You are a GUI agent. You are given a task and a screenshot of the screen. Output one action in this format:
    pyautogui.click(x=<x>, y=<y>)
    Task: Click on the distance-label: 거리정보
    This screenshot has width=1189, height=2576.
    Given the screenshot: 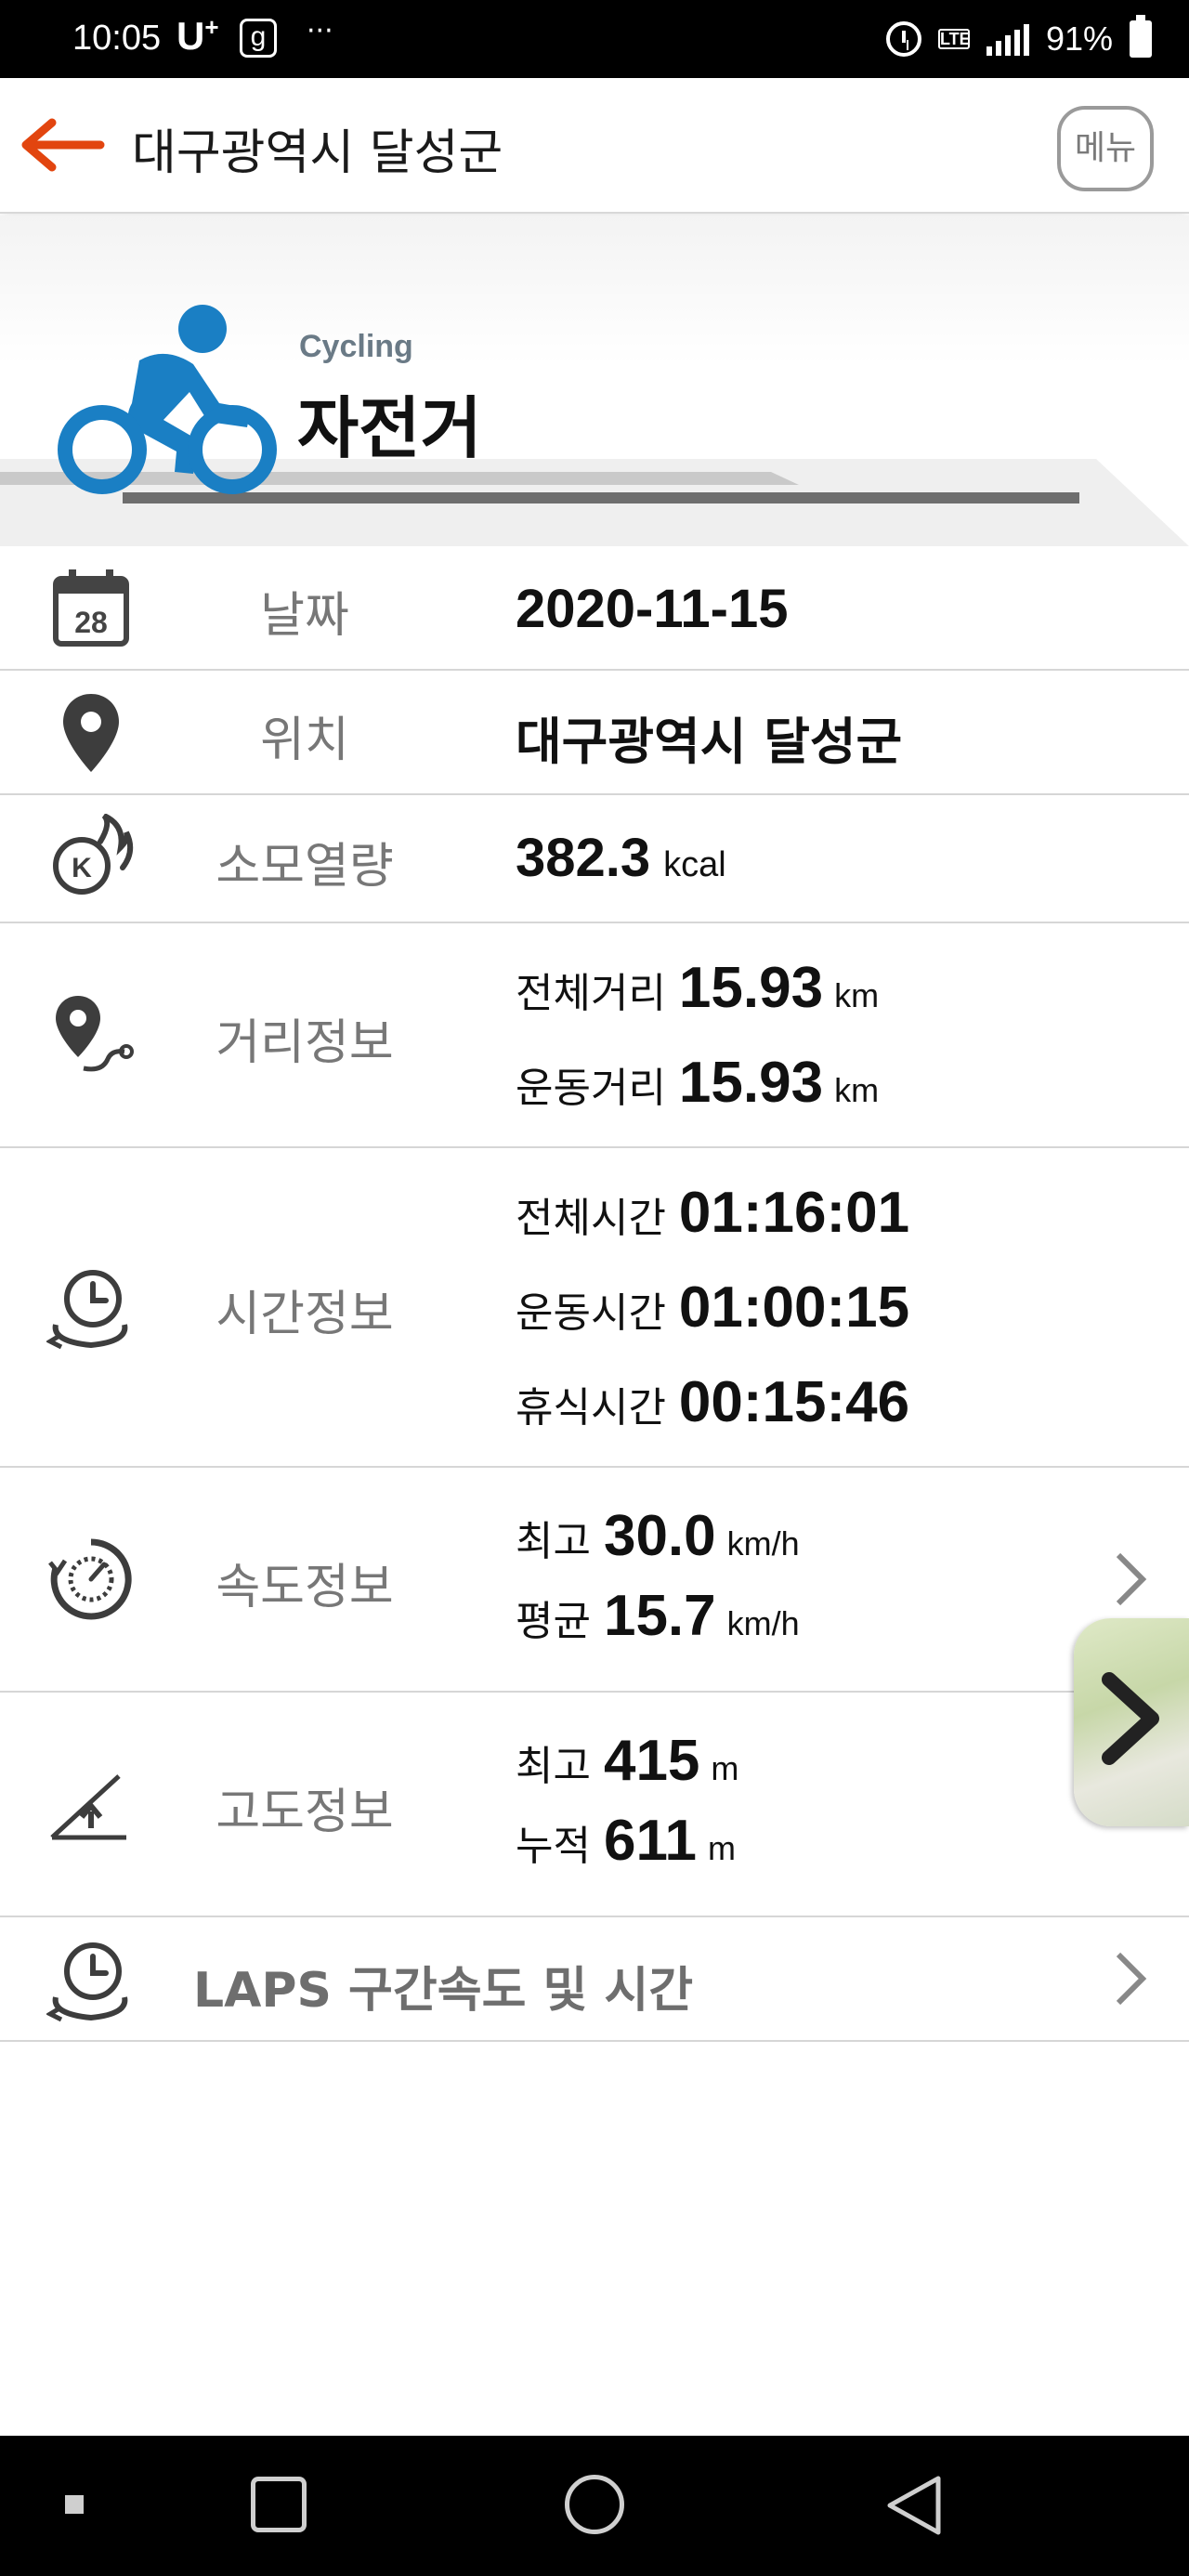 What is the action you would take?
    pyautogui.click(x=305, y=1043)
    